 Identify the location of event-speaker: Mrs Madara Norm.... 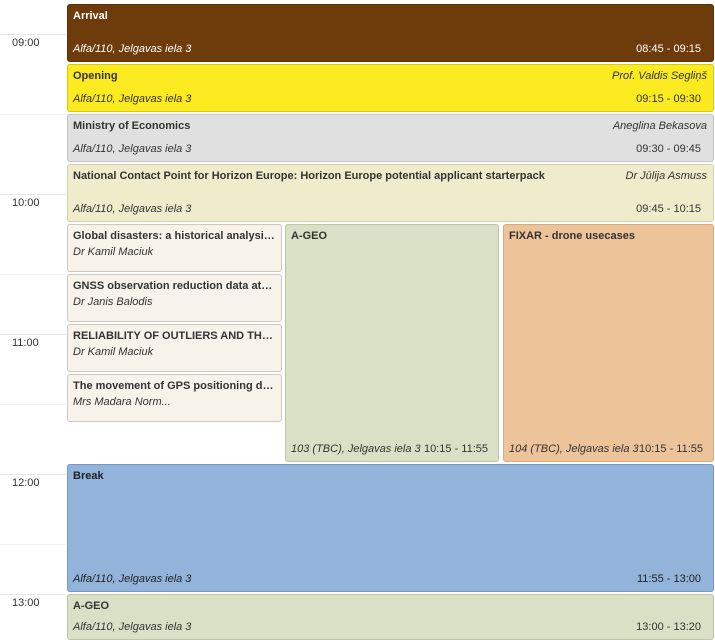
(122, 402).